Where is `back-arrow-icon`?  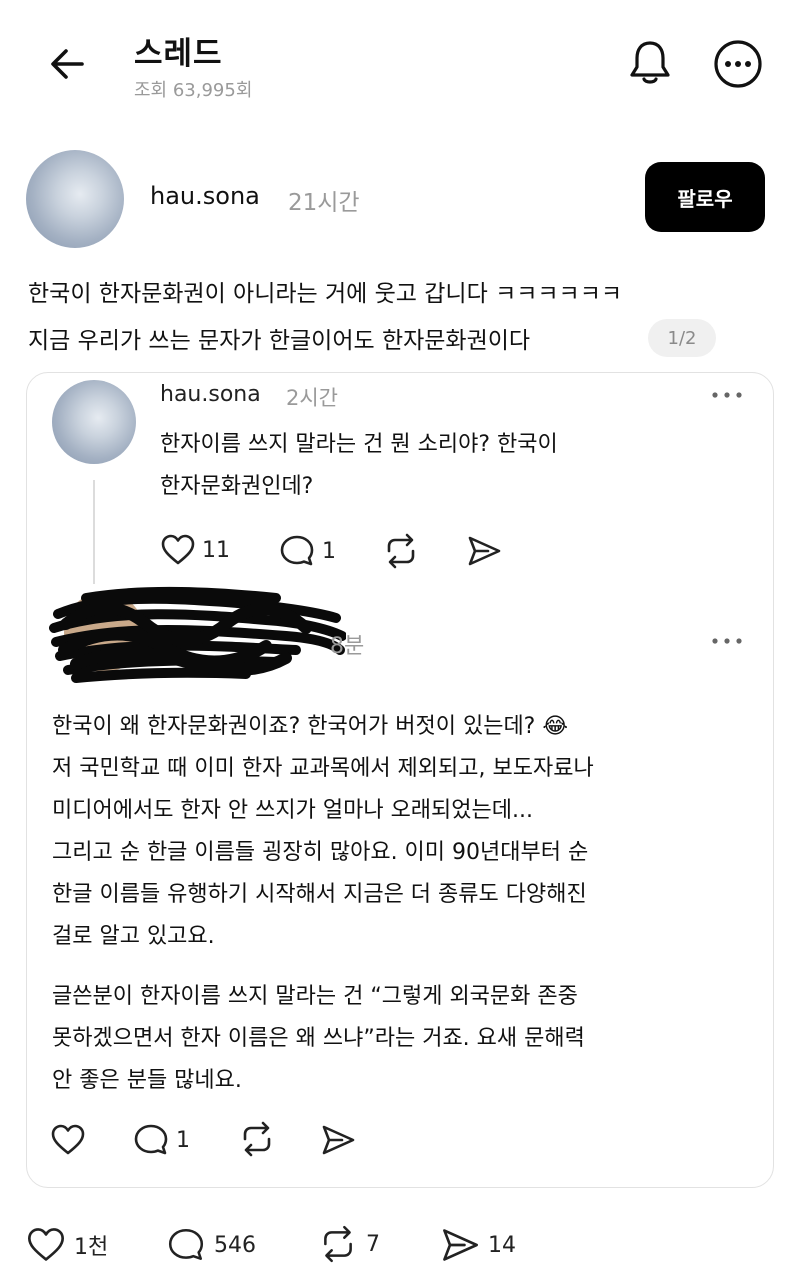
back-arrow-icon is located at coordinates (68, 64).